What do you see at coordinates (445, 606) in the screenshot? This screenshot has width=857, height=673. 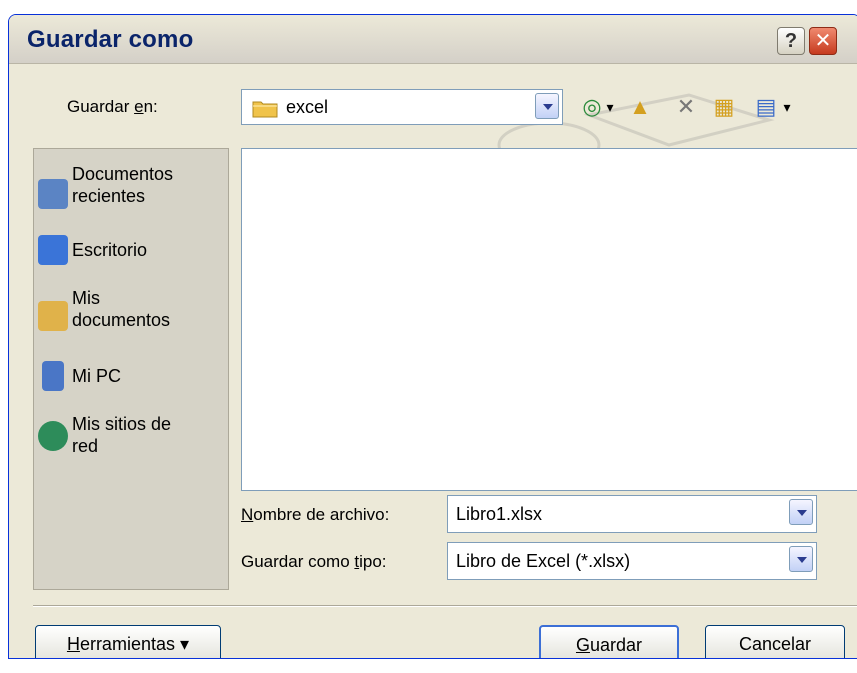 I see `divider` at bounding box center [445, 606].